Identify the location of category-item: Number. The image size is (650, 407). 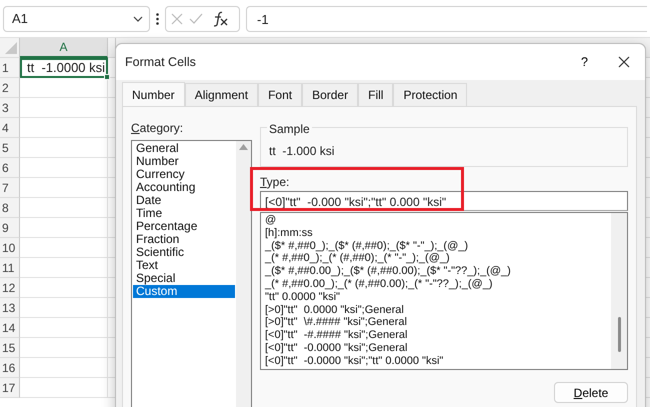
(184, 161).